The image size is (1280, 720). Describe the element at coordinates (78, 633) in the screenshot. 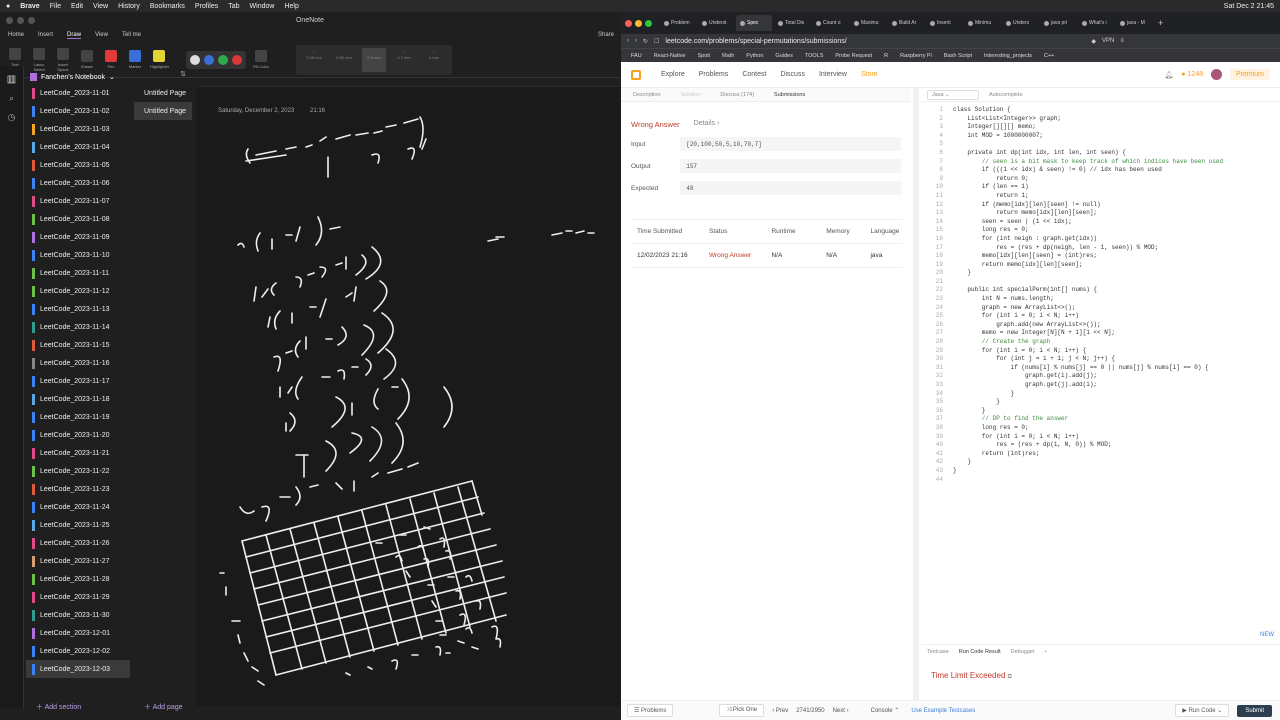

I see `section-item: LeetCode_2023-12-01` at that location.